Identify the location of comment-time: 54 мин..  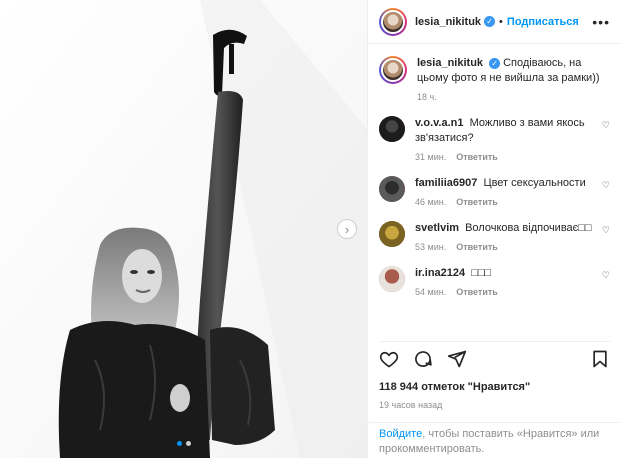
(431, 292).